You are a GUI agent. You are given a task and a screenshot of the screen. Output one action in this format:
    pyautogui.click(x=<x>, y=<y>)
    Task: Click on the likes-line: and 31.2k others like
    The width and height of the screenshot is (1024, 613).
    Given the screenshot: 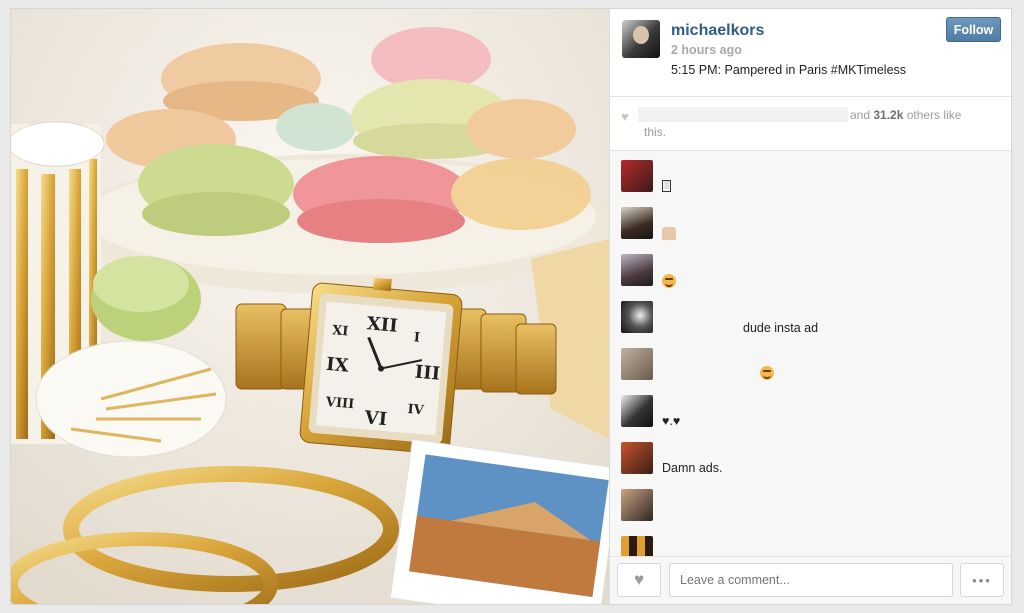 What is the action you would take?
    pyautogui.click(x=905, y=115)
    